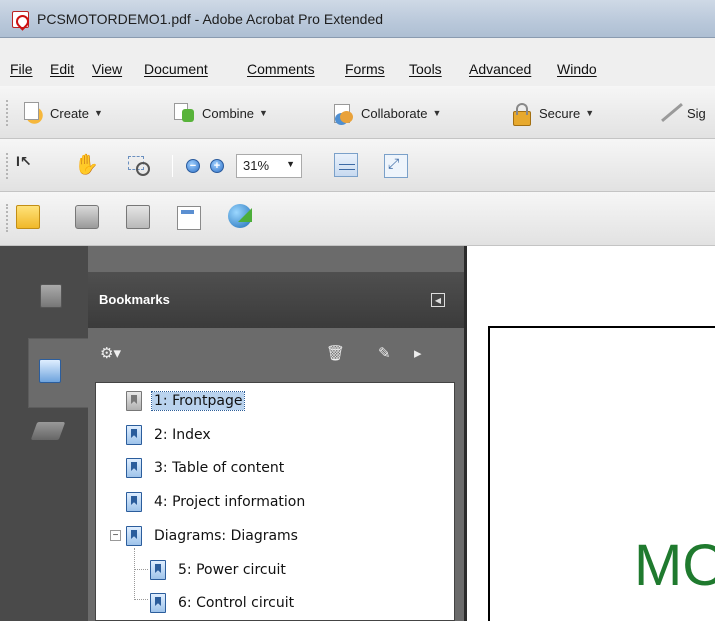 This screenshot has width=715, height=621. Describe the element at coordinates (20, 19) in the screenshot. I see `acrobat-app-icon` at that location.